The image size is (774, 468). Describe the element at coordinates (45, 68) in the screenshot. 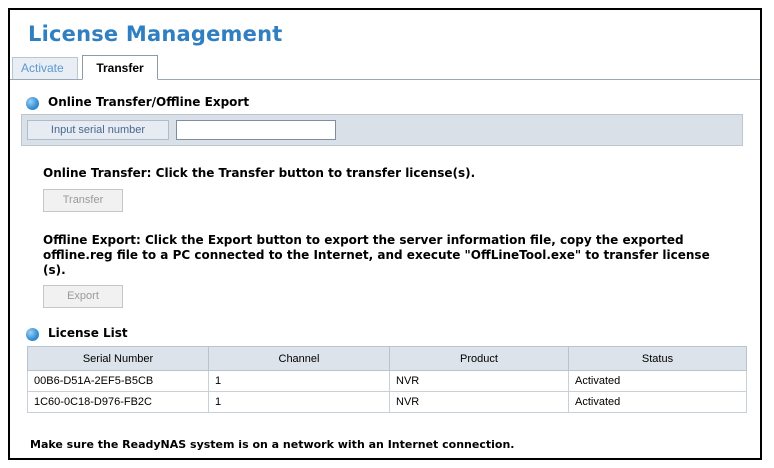

I see `tab-activate: Activate` at that location.